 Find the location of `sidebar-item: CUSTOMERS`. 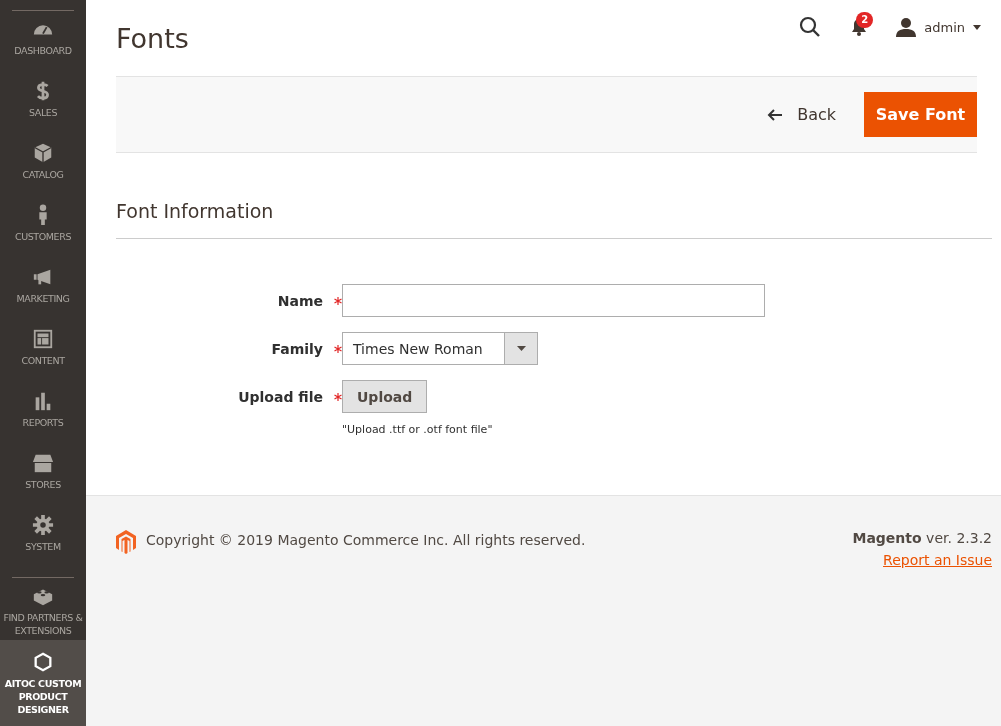

sidebar-item: CUSTOMERS is located at coordinates (43, 226).